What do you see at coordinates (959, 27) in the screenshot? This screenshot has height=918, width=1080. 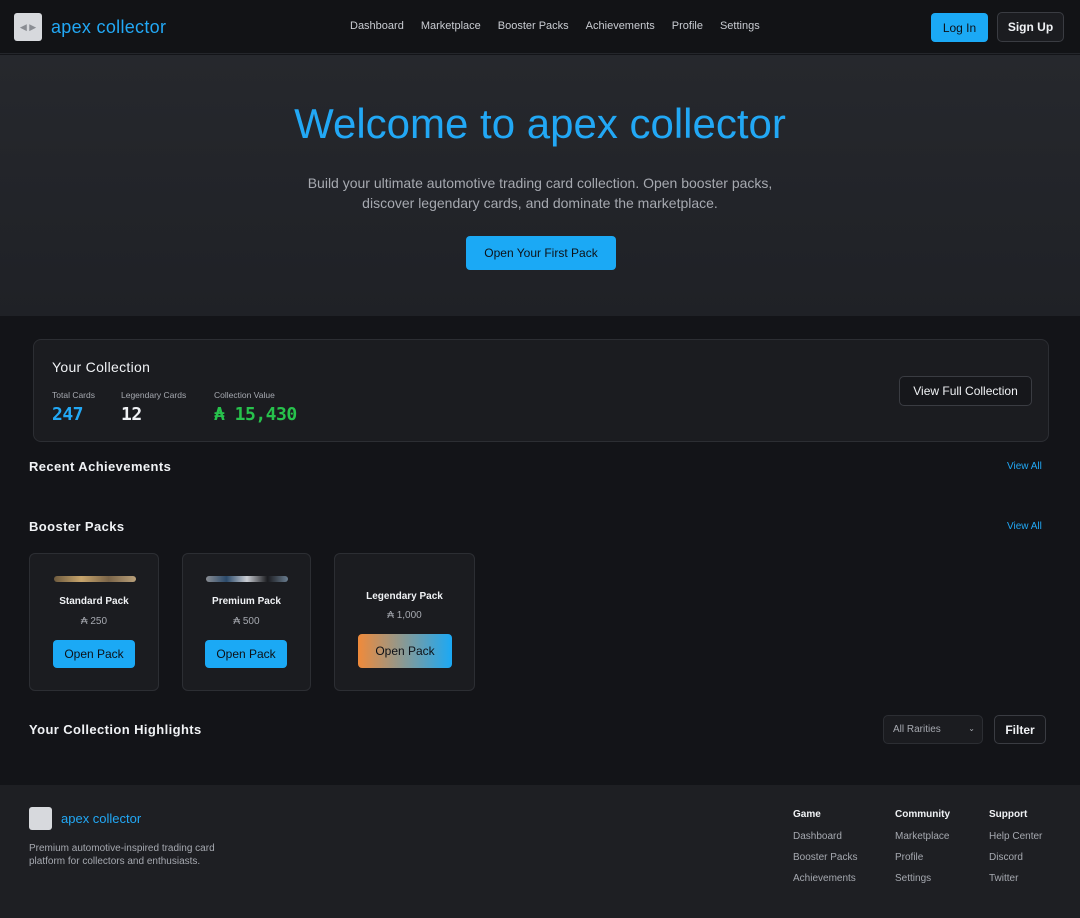 I see `login-button: Log In` at bounding box center [959, 27].